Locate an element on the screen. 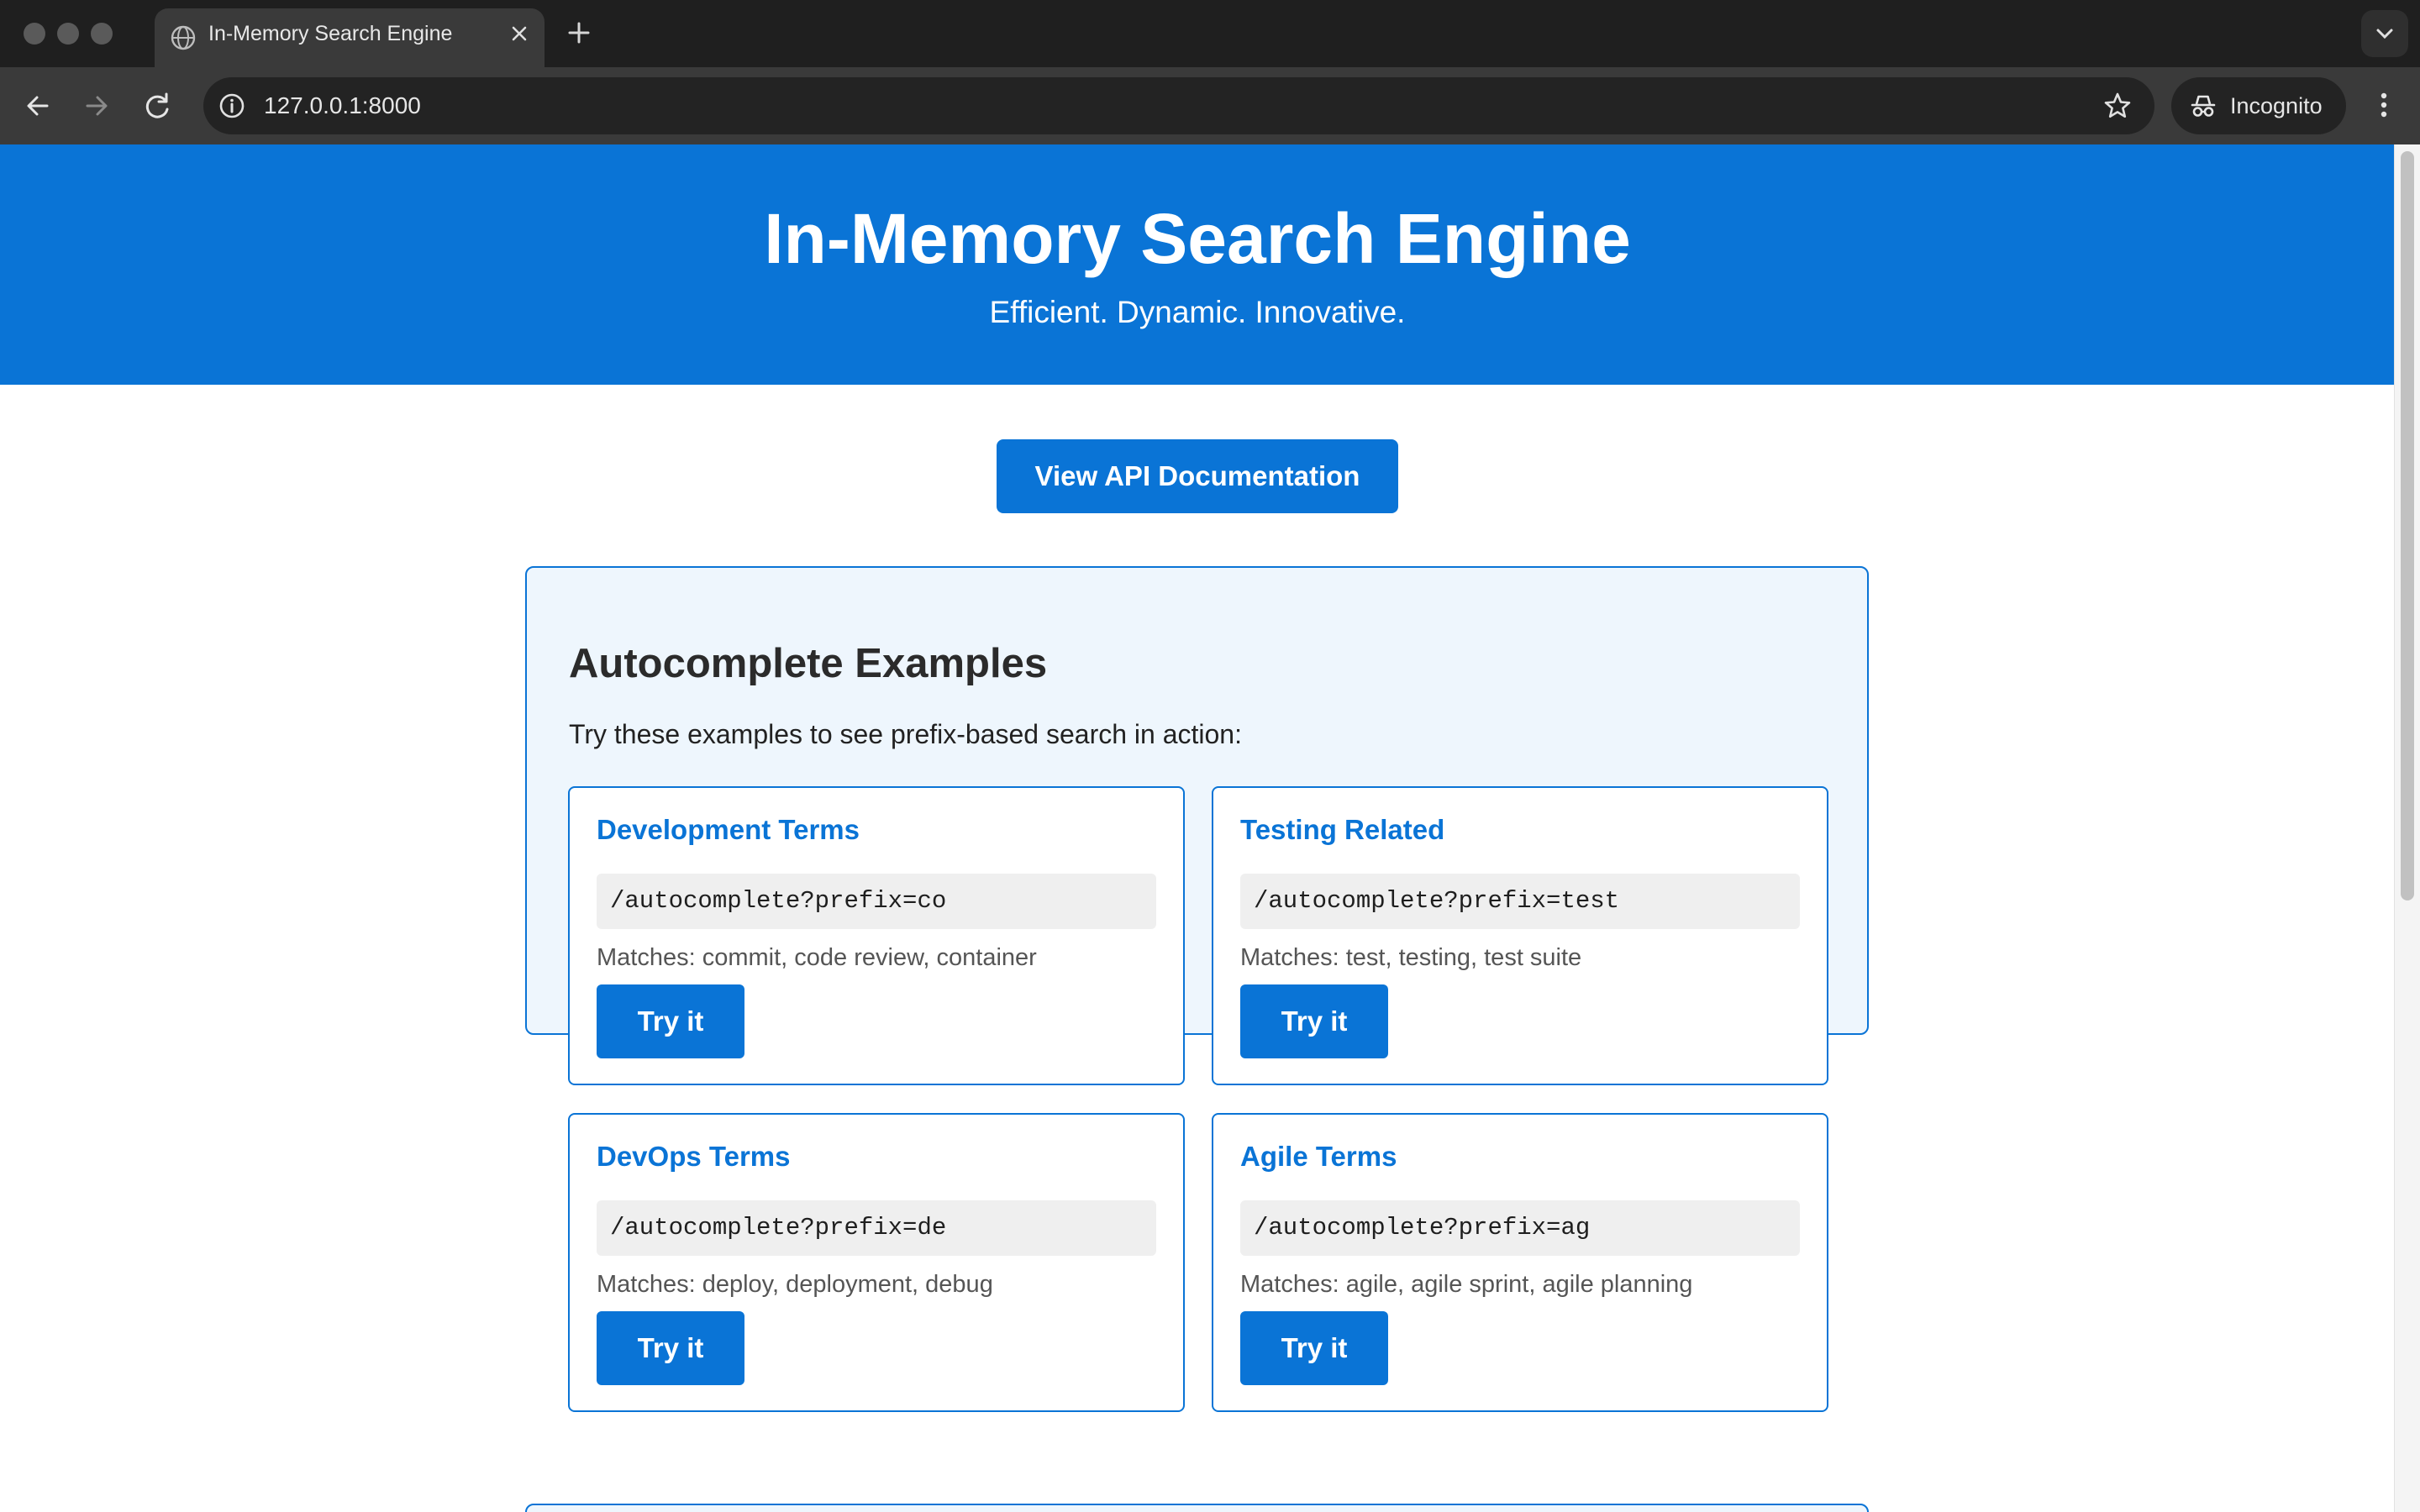  tab-search-button is located at coordinates (2385, 33).